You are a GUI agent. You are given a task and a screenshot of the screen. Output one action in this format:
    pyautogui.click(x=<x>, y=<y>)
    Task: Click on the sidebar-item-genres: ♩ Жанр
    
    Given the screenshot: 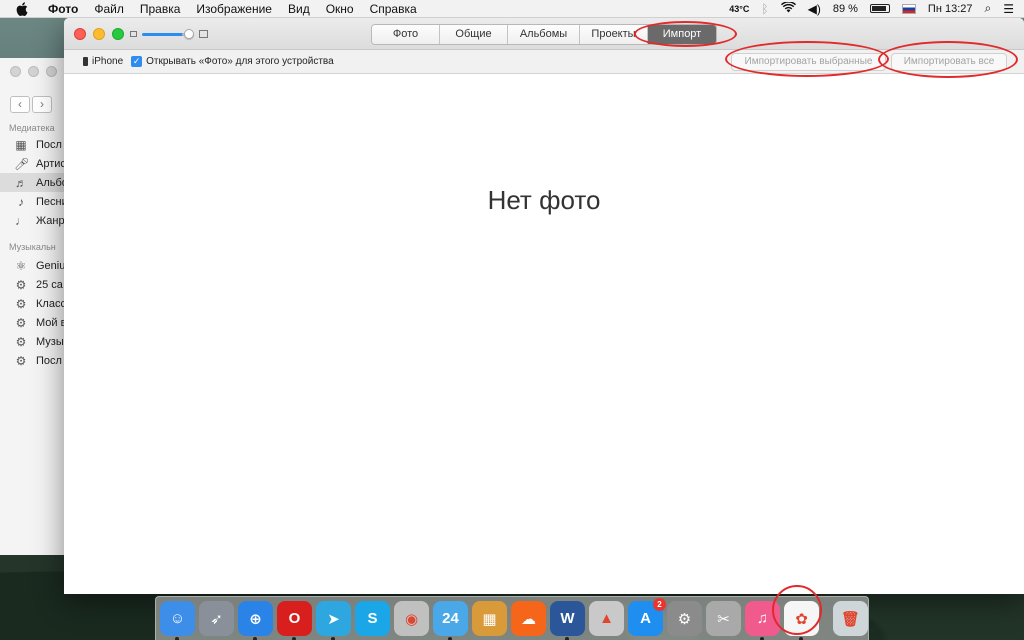 What is the action you would take?
    pyautogui.click(x=34, y=220)
    